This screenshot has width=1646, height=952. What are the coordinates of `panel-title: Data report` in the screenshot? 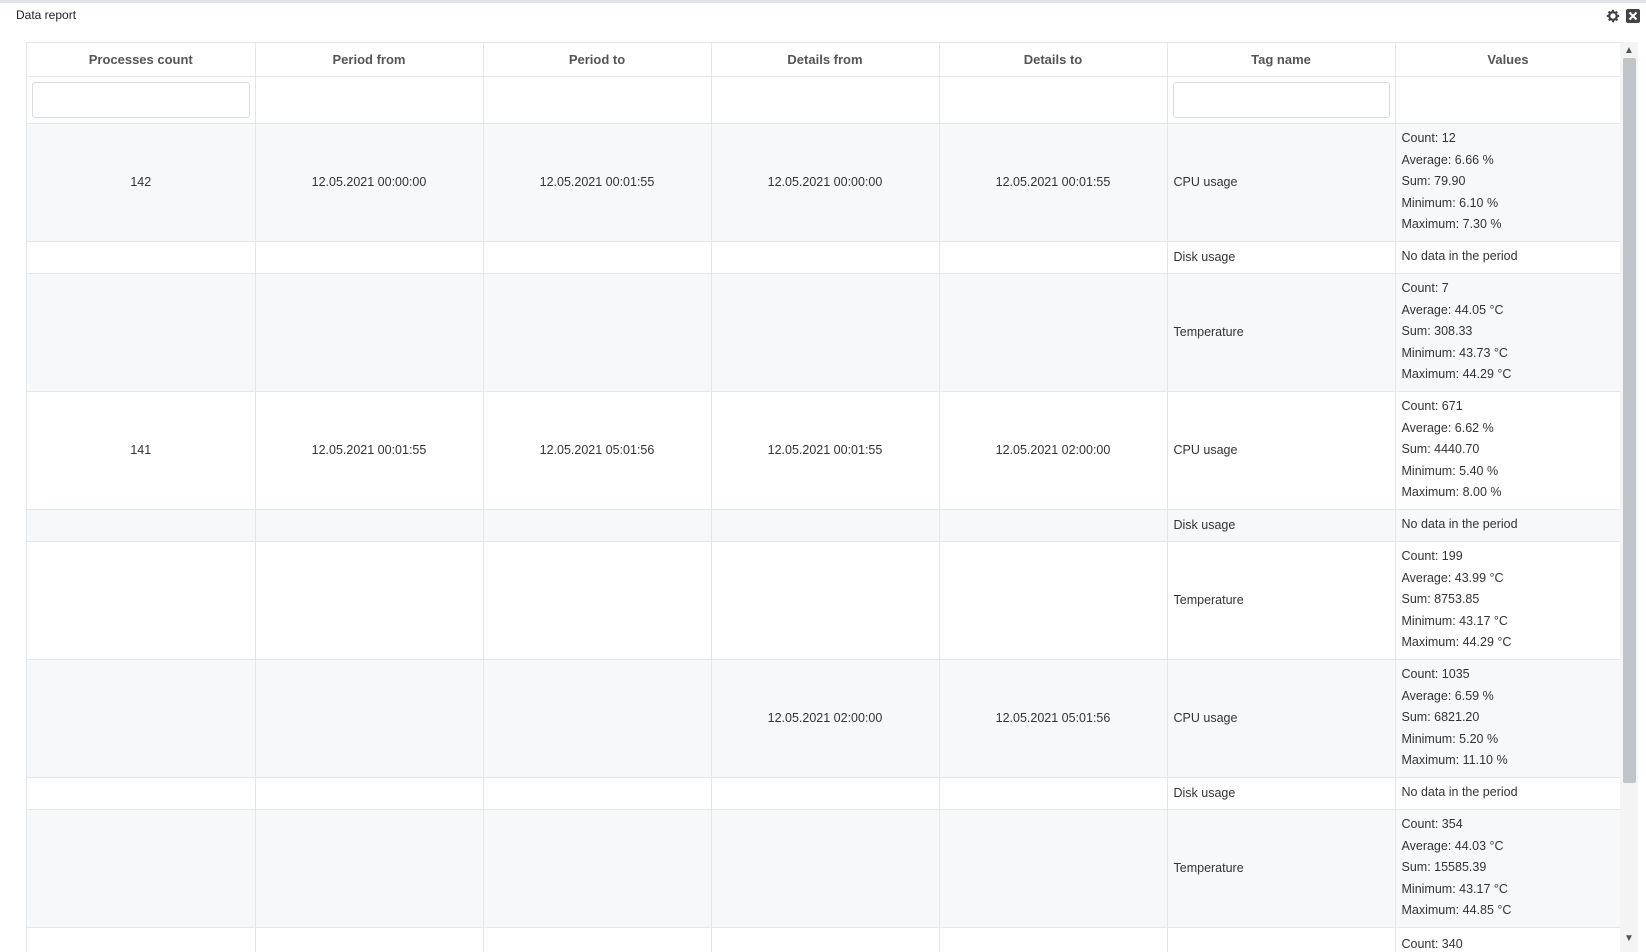 It's located at (46, 15).